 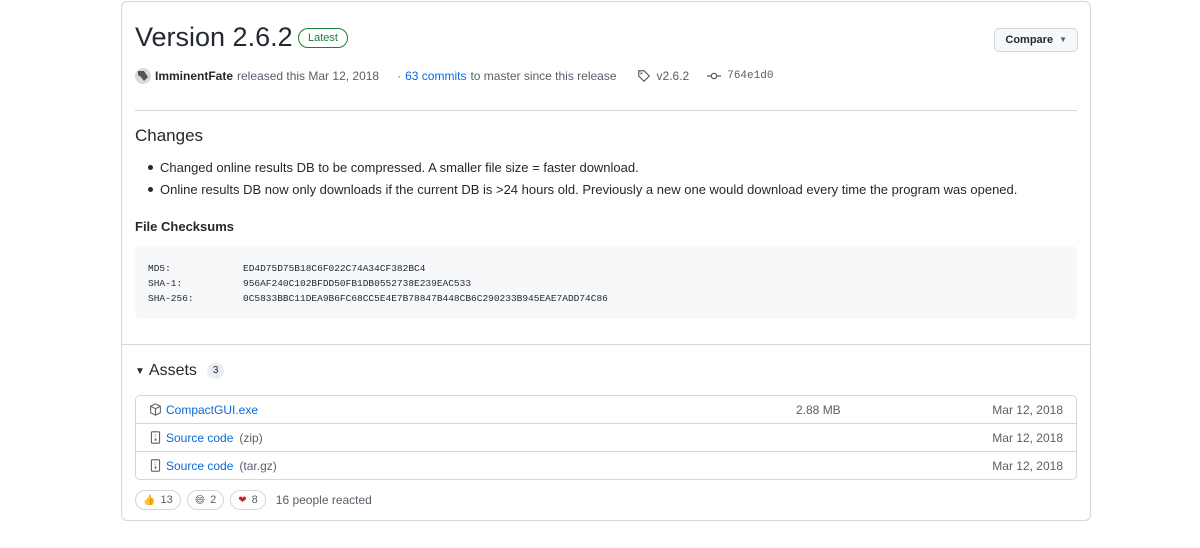 I want to click on laugh-icon: 😄, so click(x=200, y=500).